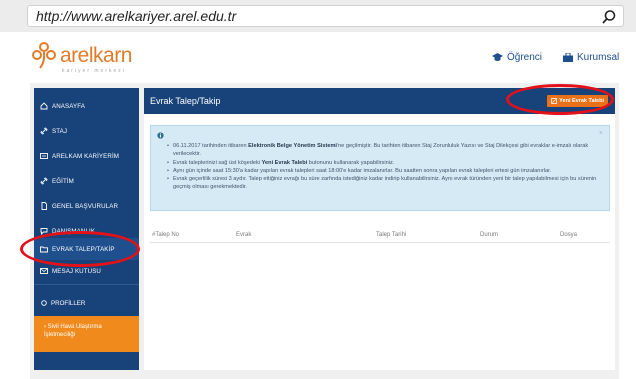 Image resolution: width=636 pixels, height=379 pixels. Describe the element at coordinates (44, 303) in the screenshot. I see `circle-icon` at that location.